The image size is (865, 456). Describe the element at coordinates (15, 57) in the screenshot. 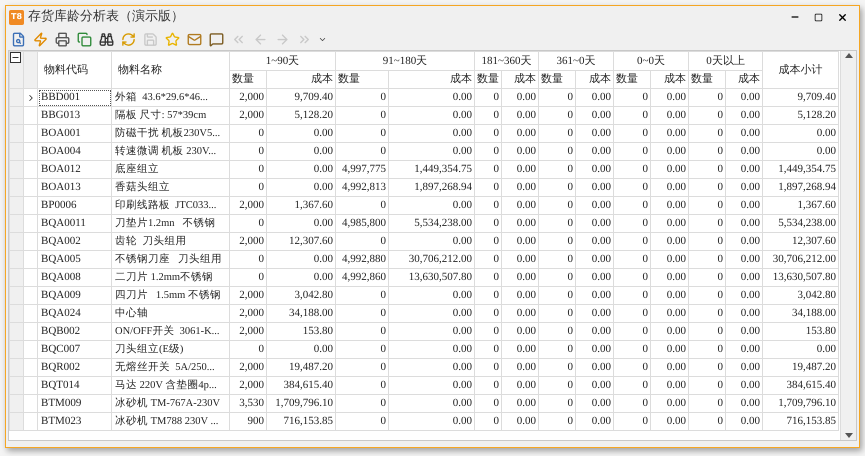

I see `collapse-icon` at that location.